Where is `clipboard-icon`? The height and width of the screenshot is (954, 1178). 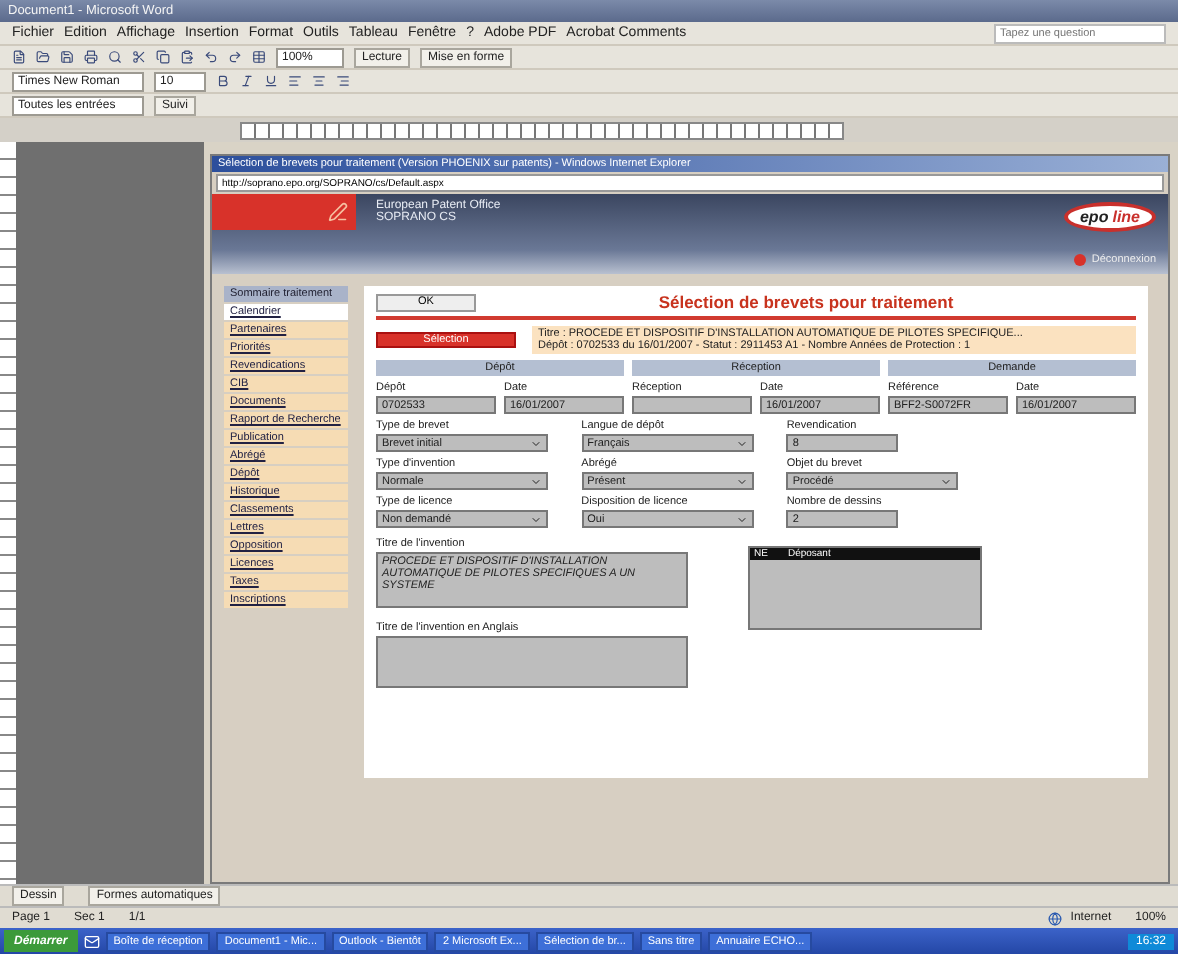 clipboard-icon is located at coordinates (187, 57).